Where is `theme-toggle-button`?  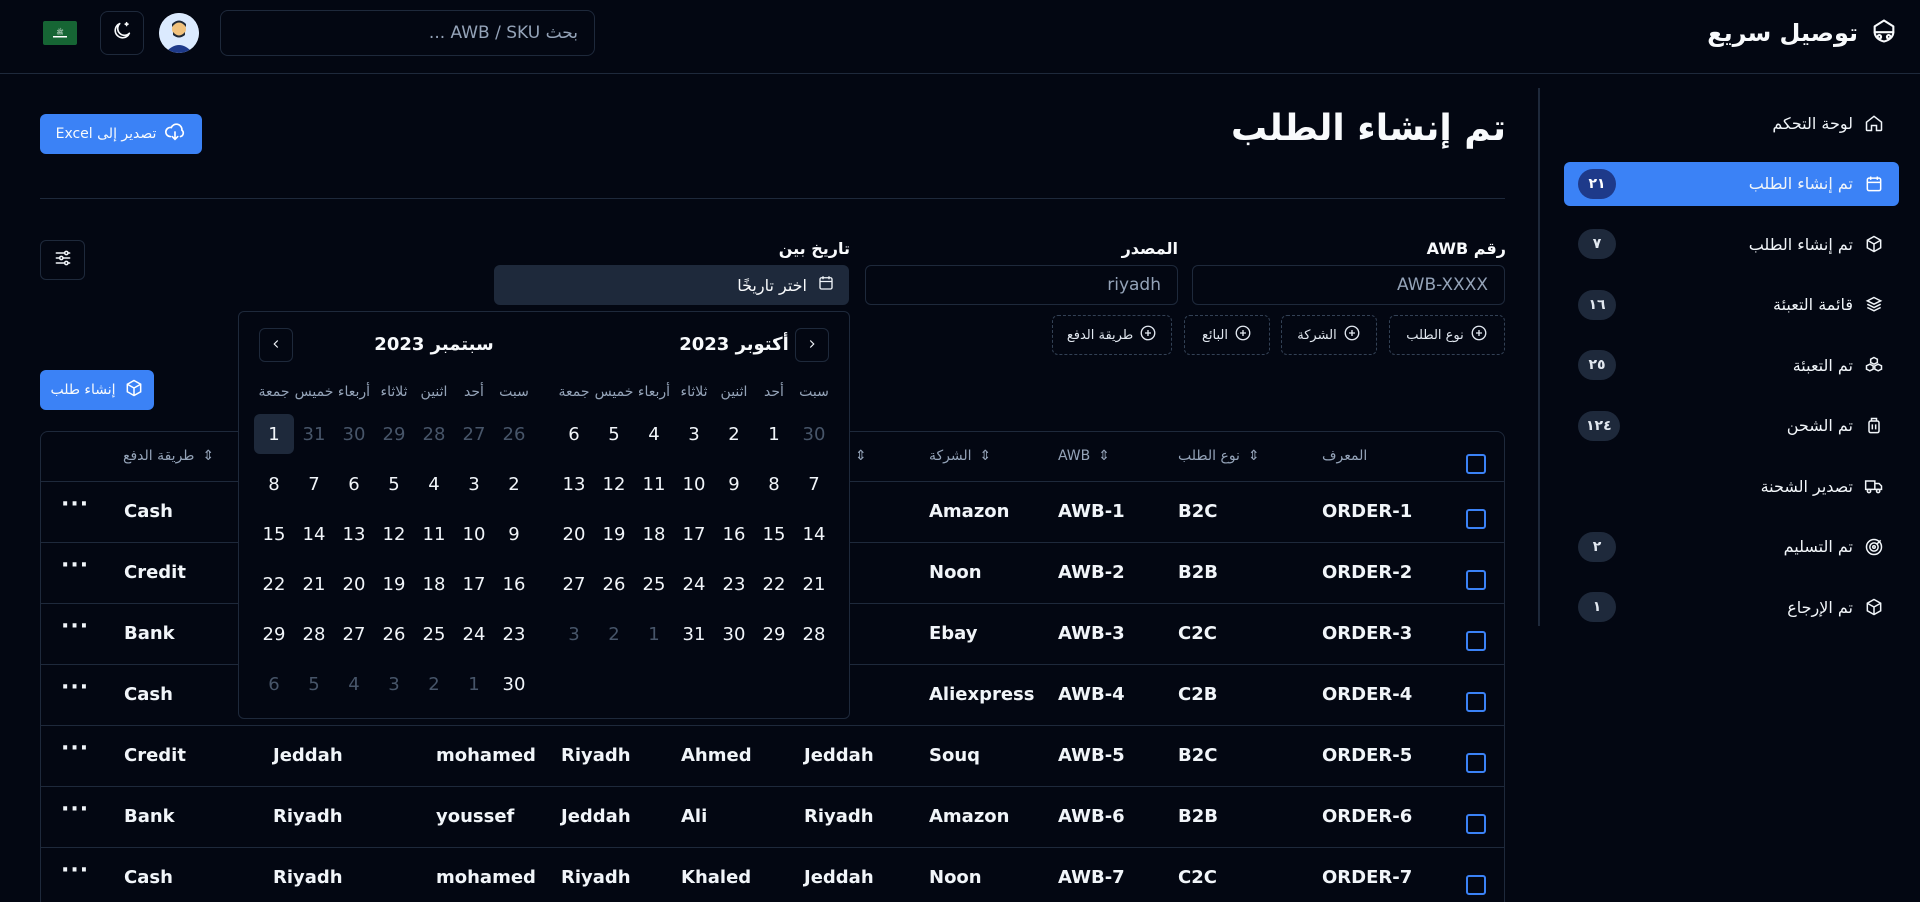 theme-toggle-button is located at coordinates (122, 33).